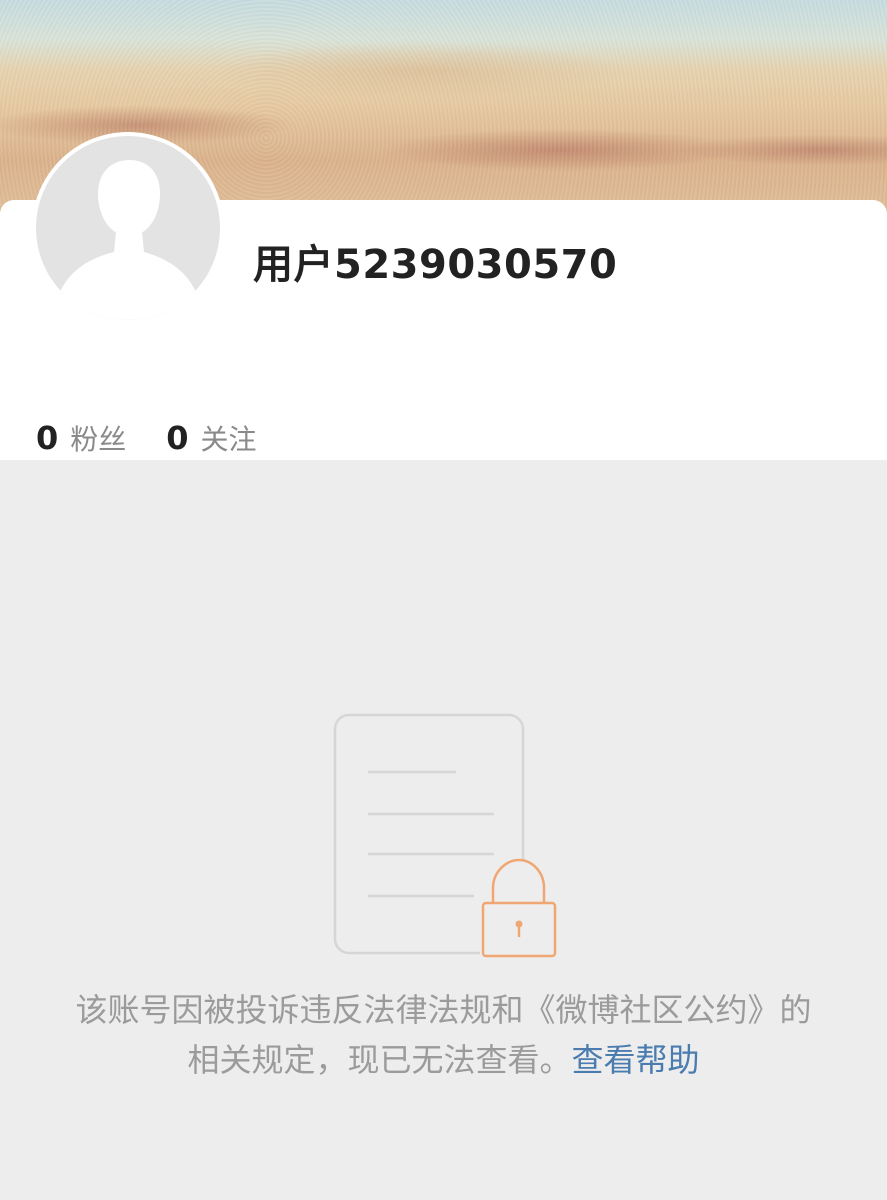 The image size is (887, 1200). I want to click on profile-stats: 0 粉丝 0 关注, so click(146, 438).